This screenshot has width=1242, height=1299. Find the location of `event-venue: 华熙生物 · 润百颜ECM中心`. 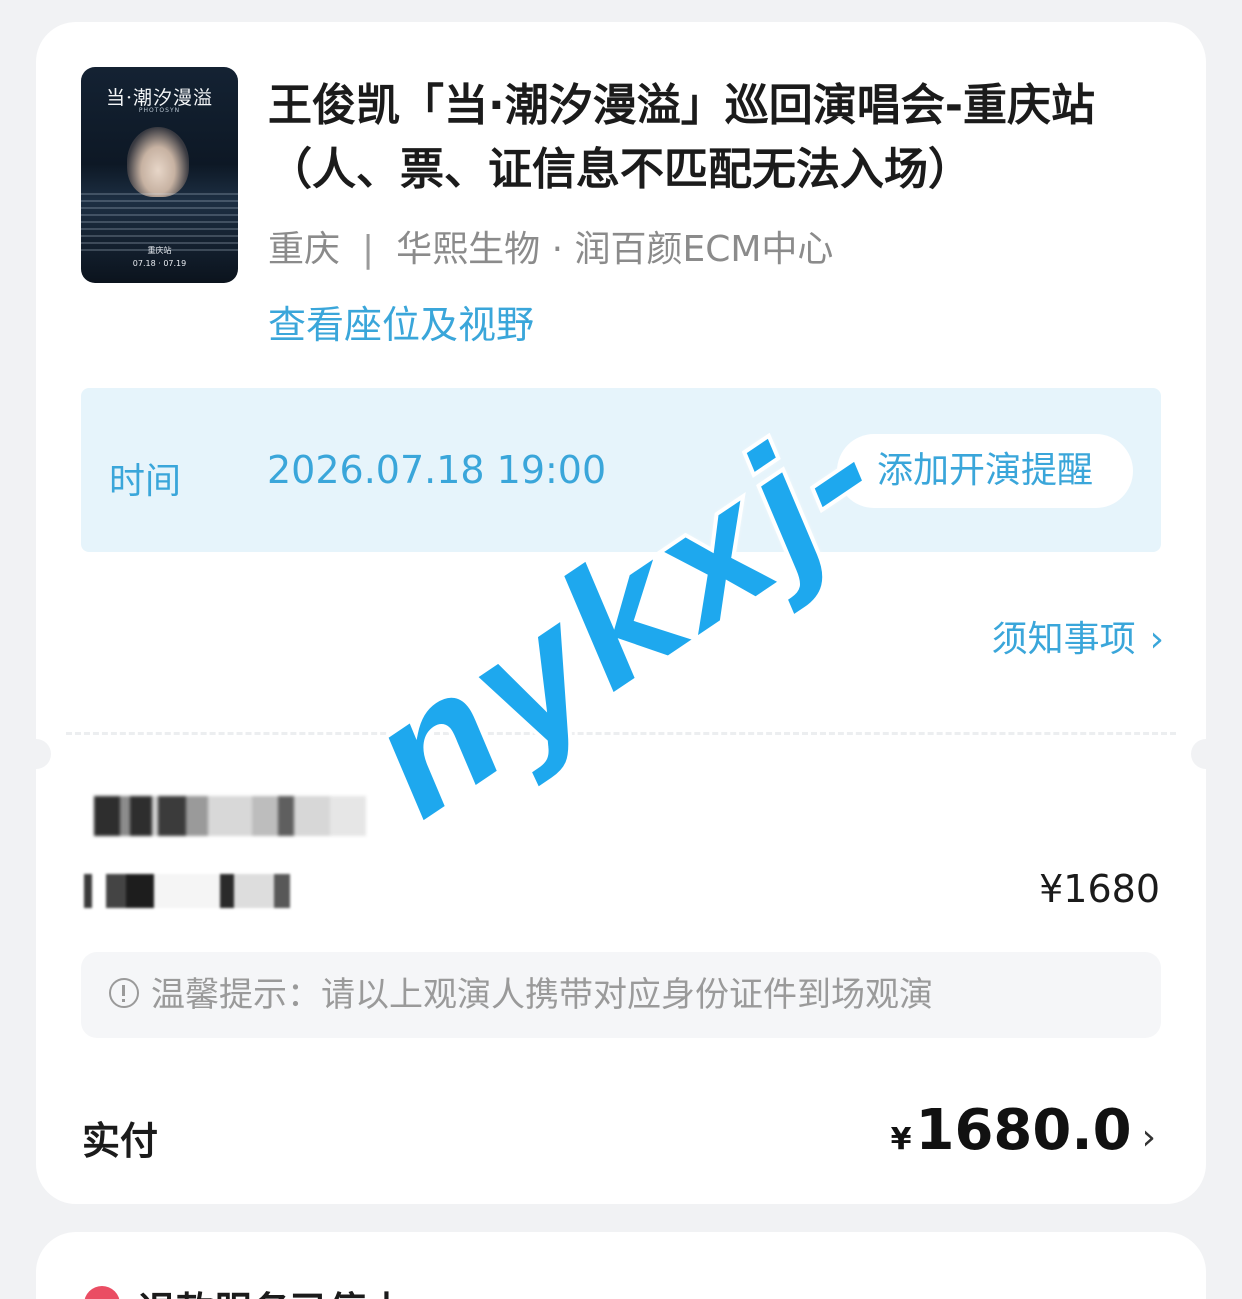

event-venue: 华熙生物 · 润百颜ECM中心 is located at coordinates (615, 249).